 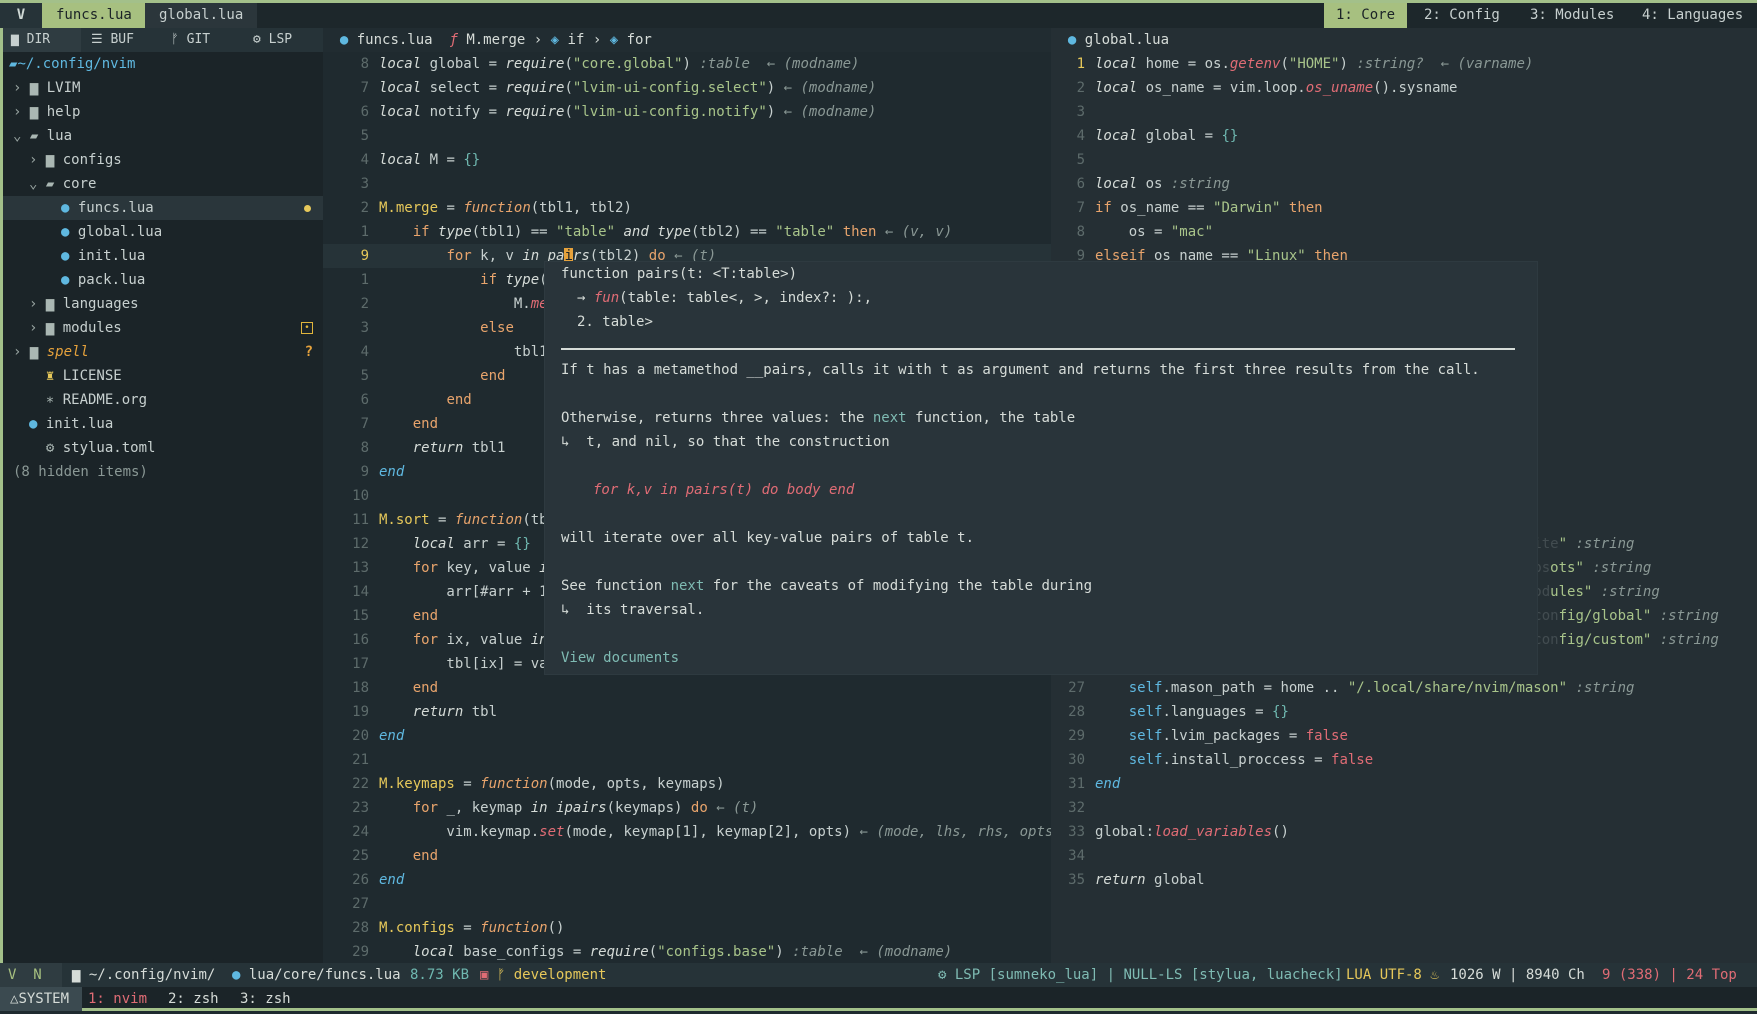 What do you see at coordinates (687, 208) in the screenshot?
I see `code-line: 2 M.merge = function(tbl1, tbl2)` at bounding box center [687, 208].